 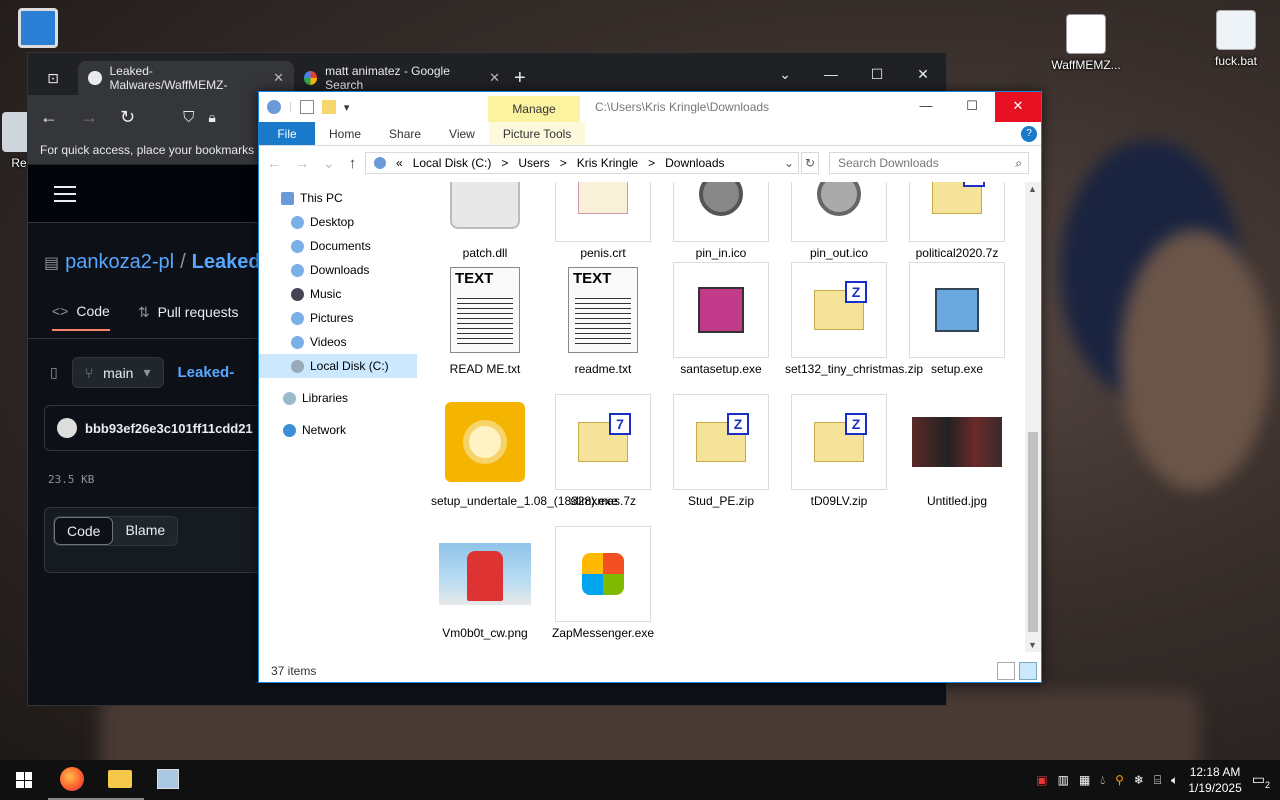 What do you see at coordinates (721, 221) in the screenshot?
I see `file-item: pin_in.ico` at bounding box center [721, 221].